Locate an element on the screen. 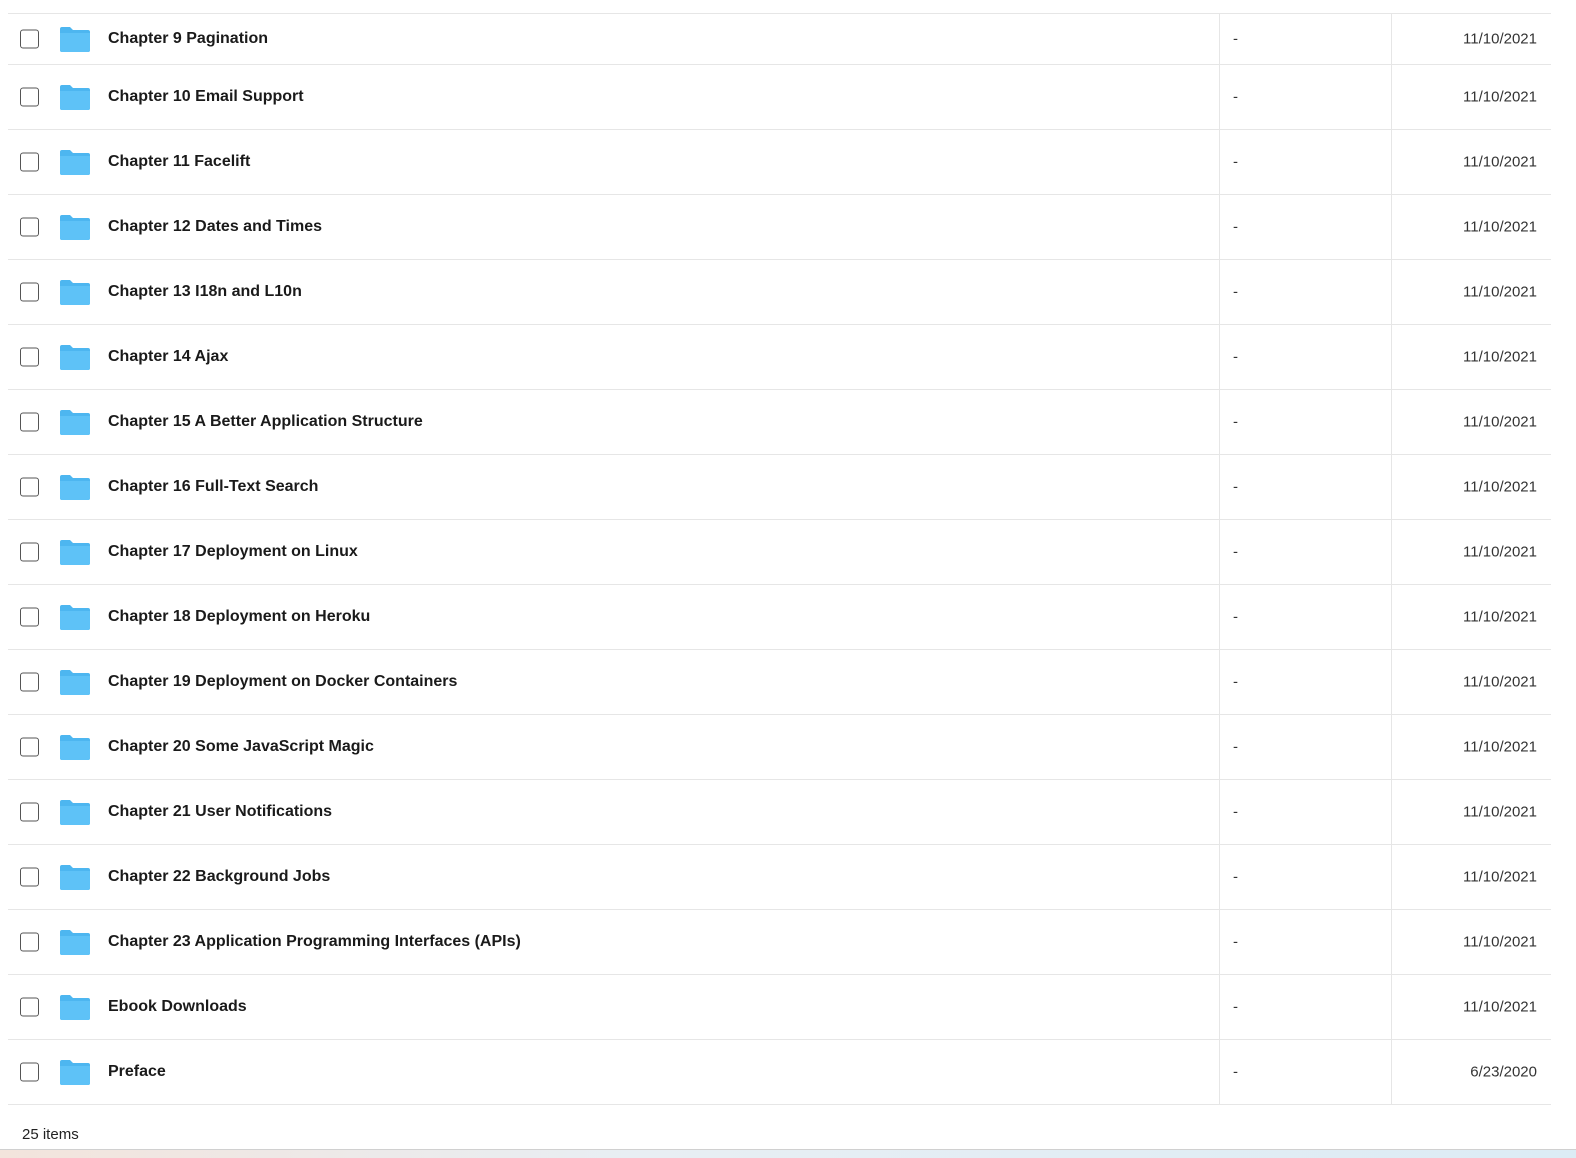 This screenshot has height=1158, width=1576. table-row: Chapter 22 Background Jobs - 11/10/2021 is located at coordinates (779, 877).